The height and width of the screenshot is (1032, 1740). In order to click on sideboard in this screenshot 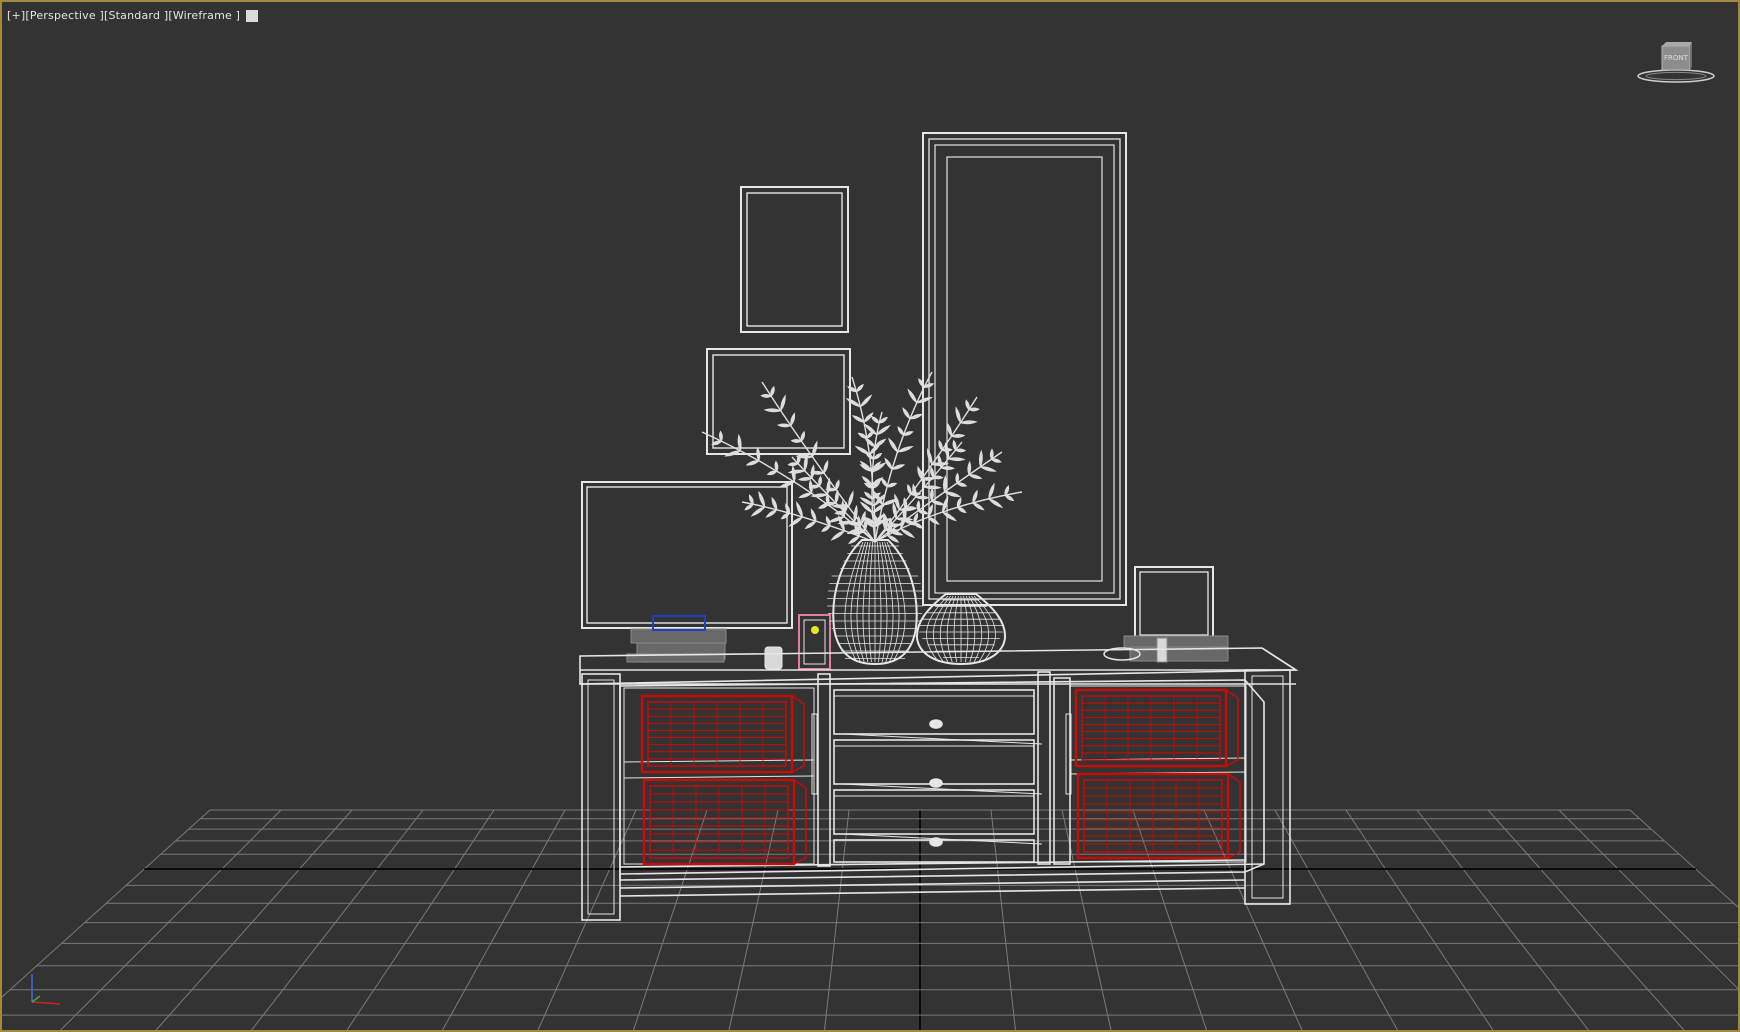, I will do `click(939, 784)`.